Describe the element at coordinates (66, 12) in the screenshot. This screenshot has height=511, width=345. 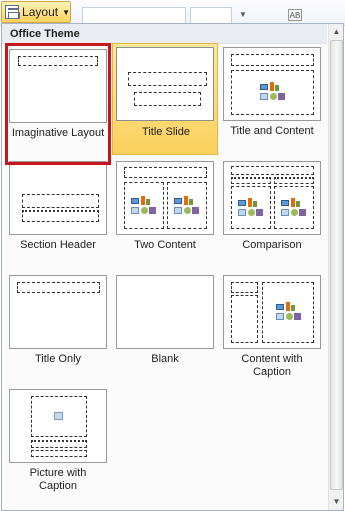
I see `chevron-down-icon: ▼` at that location.